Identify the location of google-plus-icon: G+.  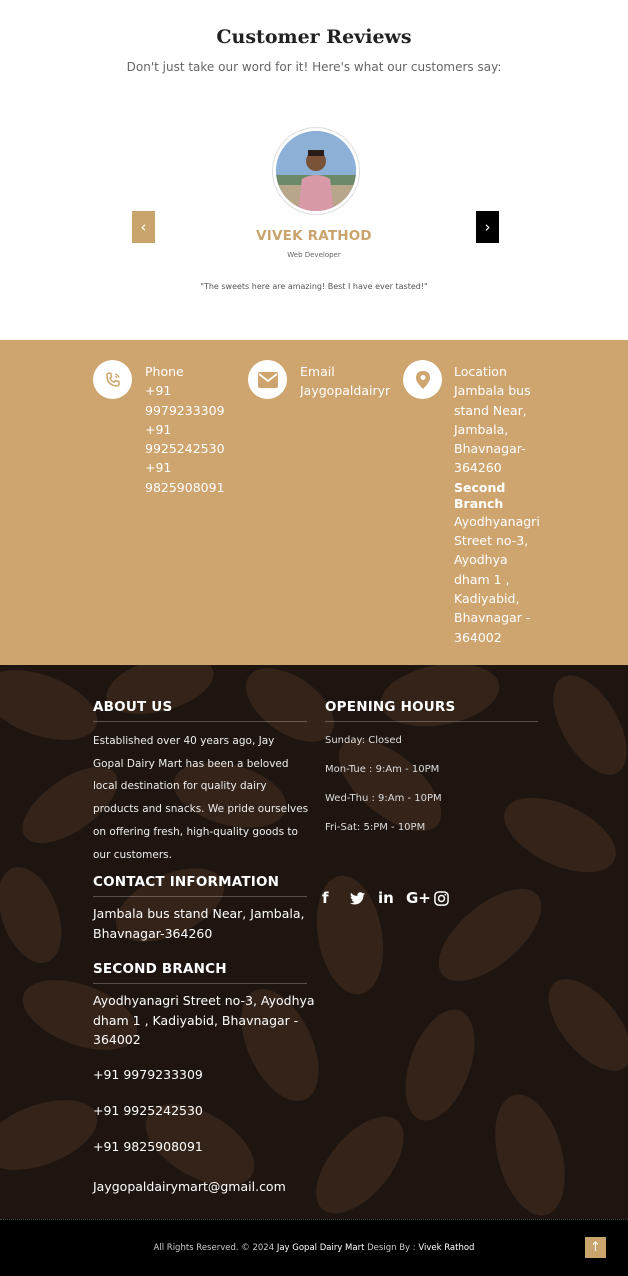
(420, 898).